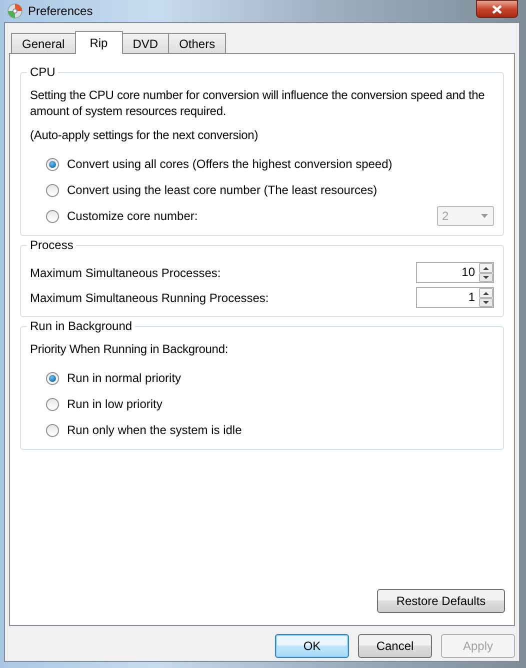 The image size is (526, 668). I want to click on field-label: Maximum Simultaneous Running Processes:, so click(149, 297).